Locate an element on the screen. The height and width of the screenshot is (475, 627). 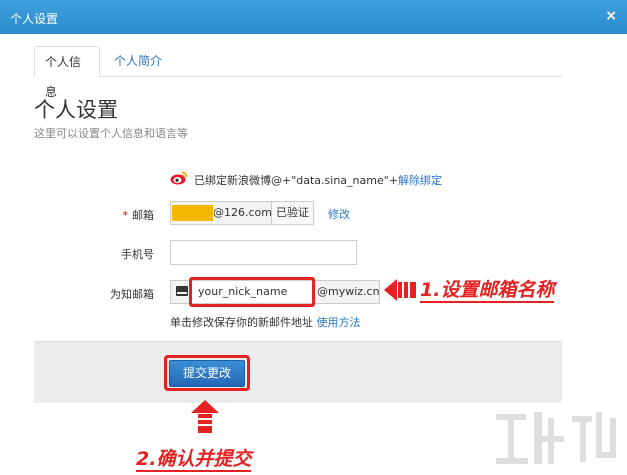
weibo-icon is located at coordinates (179, 178).